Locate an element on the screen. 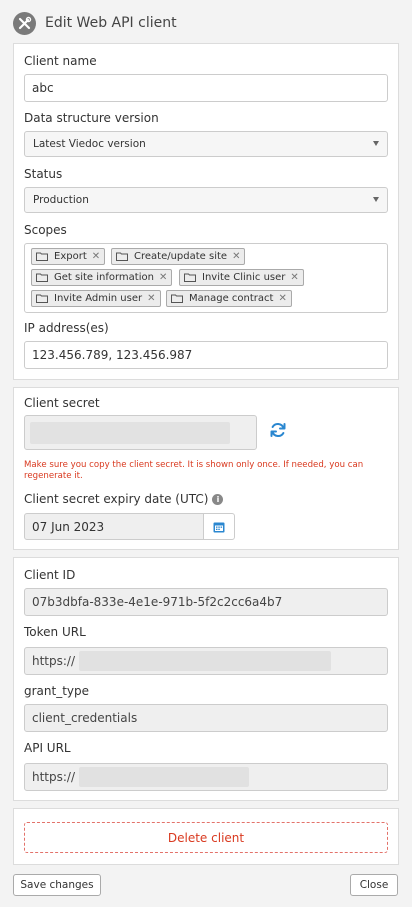  data-structure-version-select: Latest Viedoc version is located at coordinates (206, 144).